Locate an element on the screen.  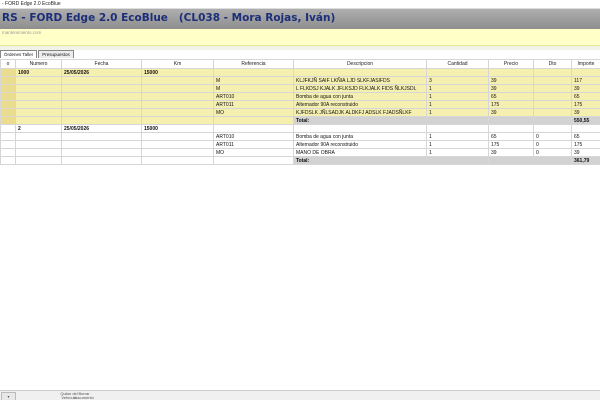
line-descripcion-cell: Alternador 90A reconstruido is located at coordinates (360, 144).